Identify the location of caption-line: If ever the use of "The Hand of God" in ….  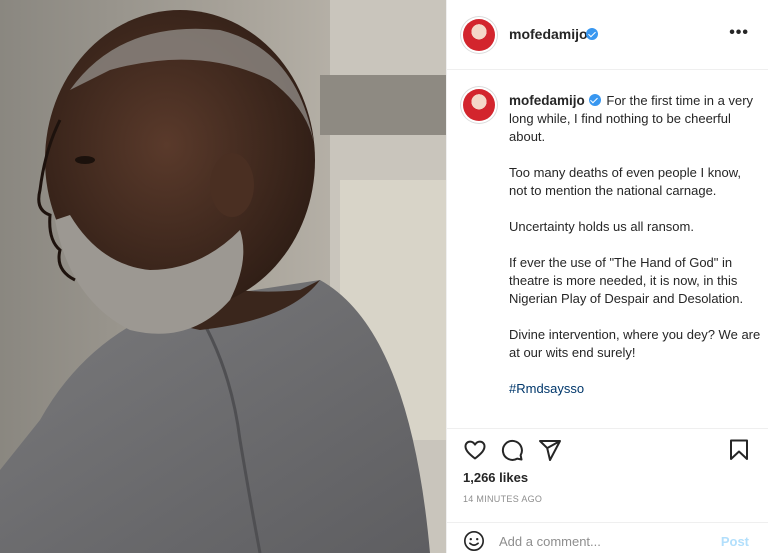
(626, 280).